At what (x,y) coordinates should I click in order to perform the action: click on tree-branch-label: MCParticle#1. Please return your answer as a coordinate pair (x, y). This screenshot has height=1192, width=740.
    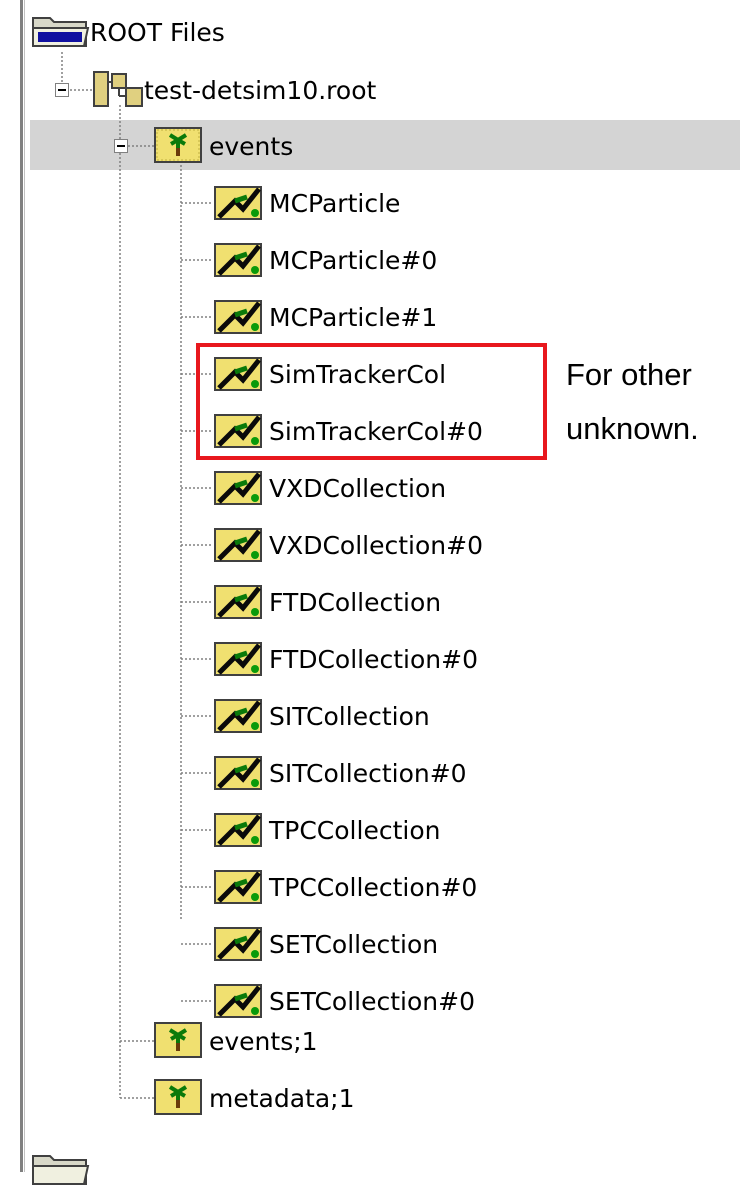
    Looking at the image, I should click on (353, 317).